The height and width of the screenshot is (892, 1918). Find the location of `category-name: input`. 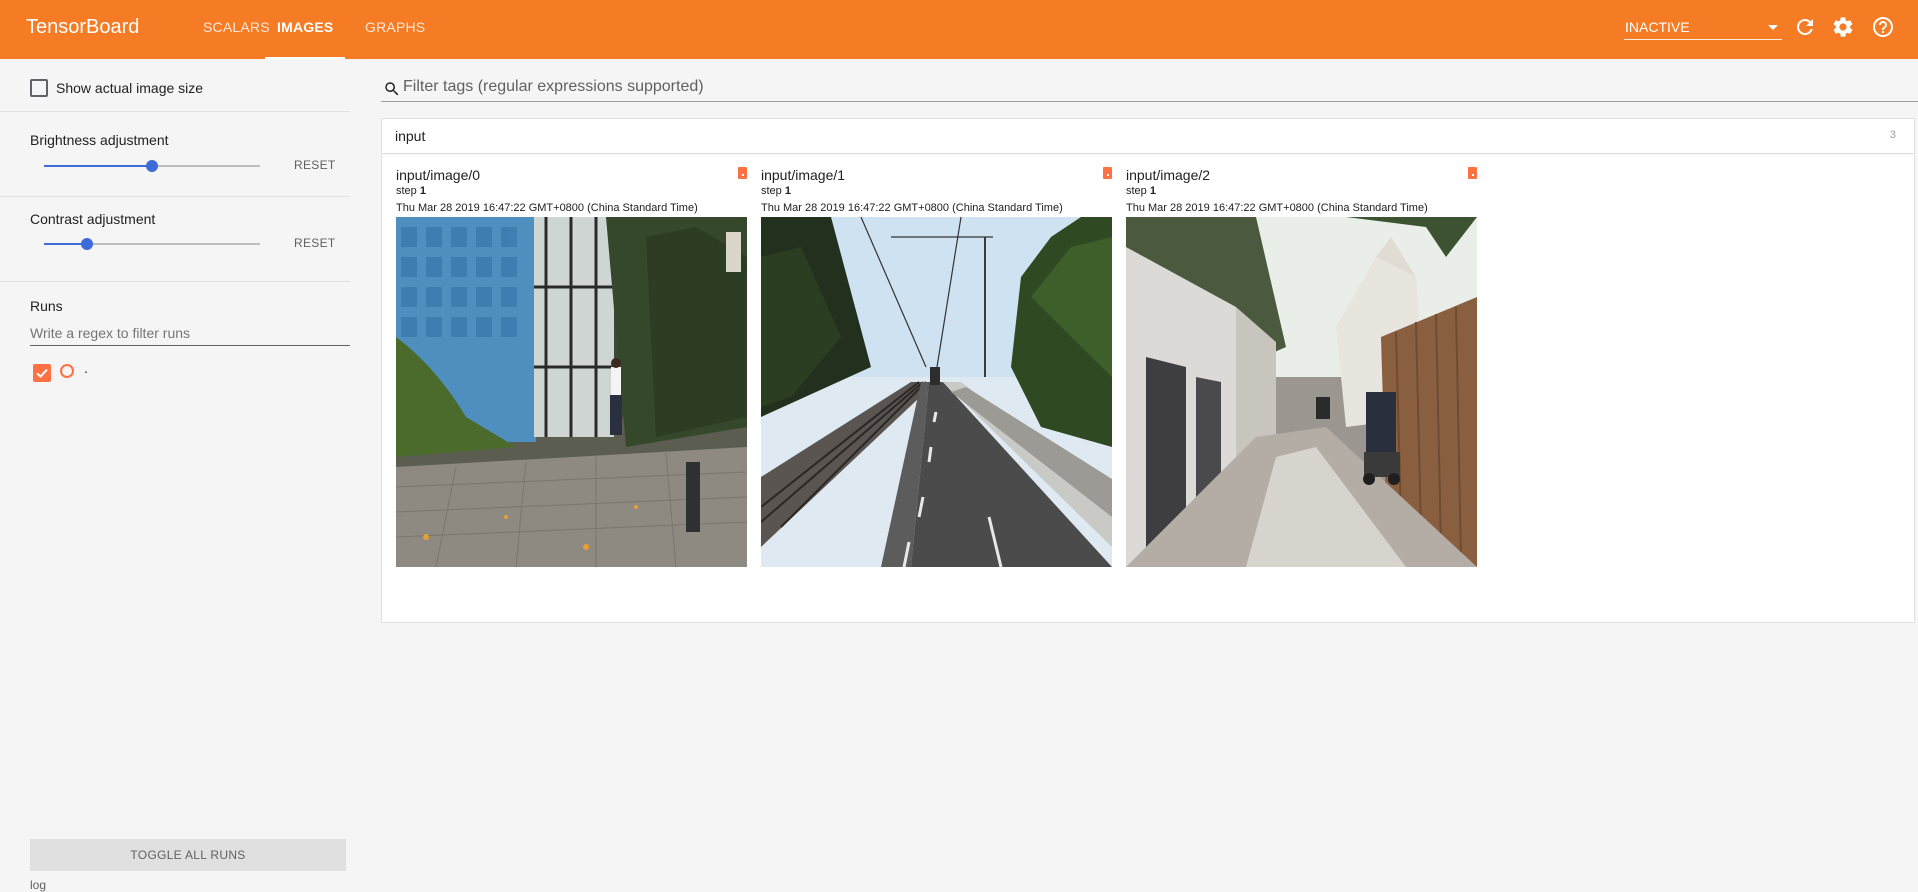

category-name: input is located at coordinates (410, 136).